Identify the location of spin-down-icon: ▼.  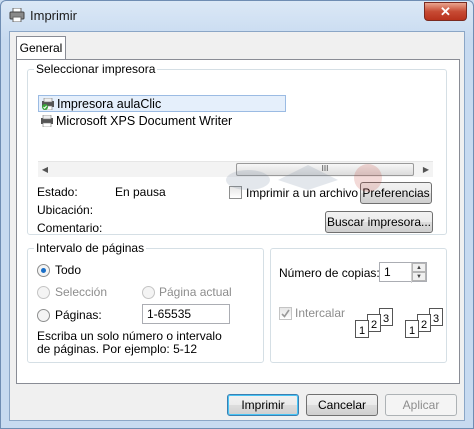
(419, 276).